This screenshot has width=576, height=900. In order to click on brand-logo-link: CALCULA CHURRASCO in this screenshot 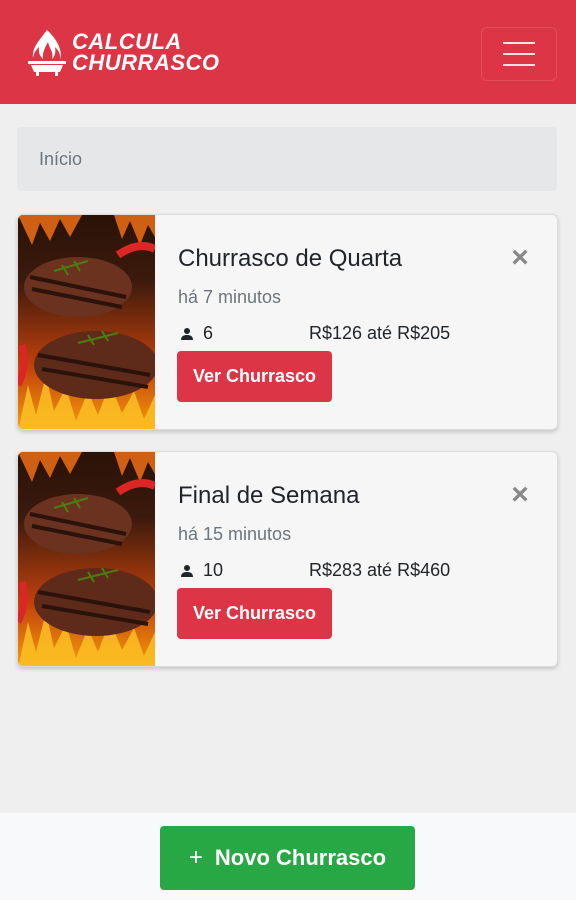, I will do `click(122, 52)`.